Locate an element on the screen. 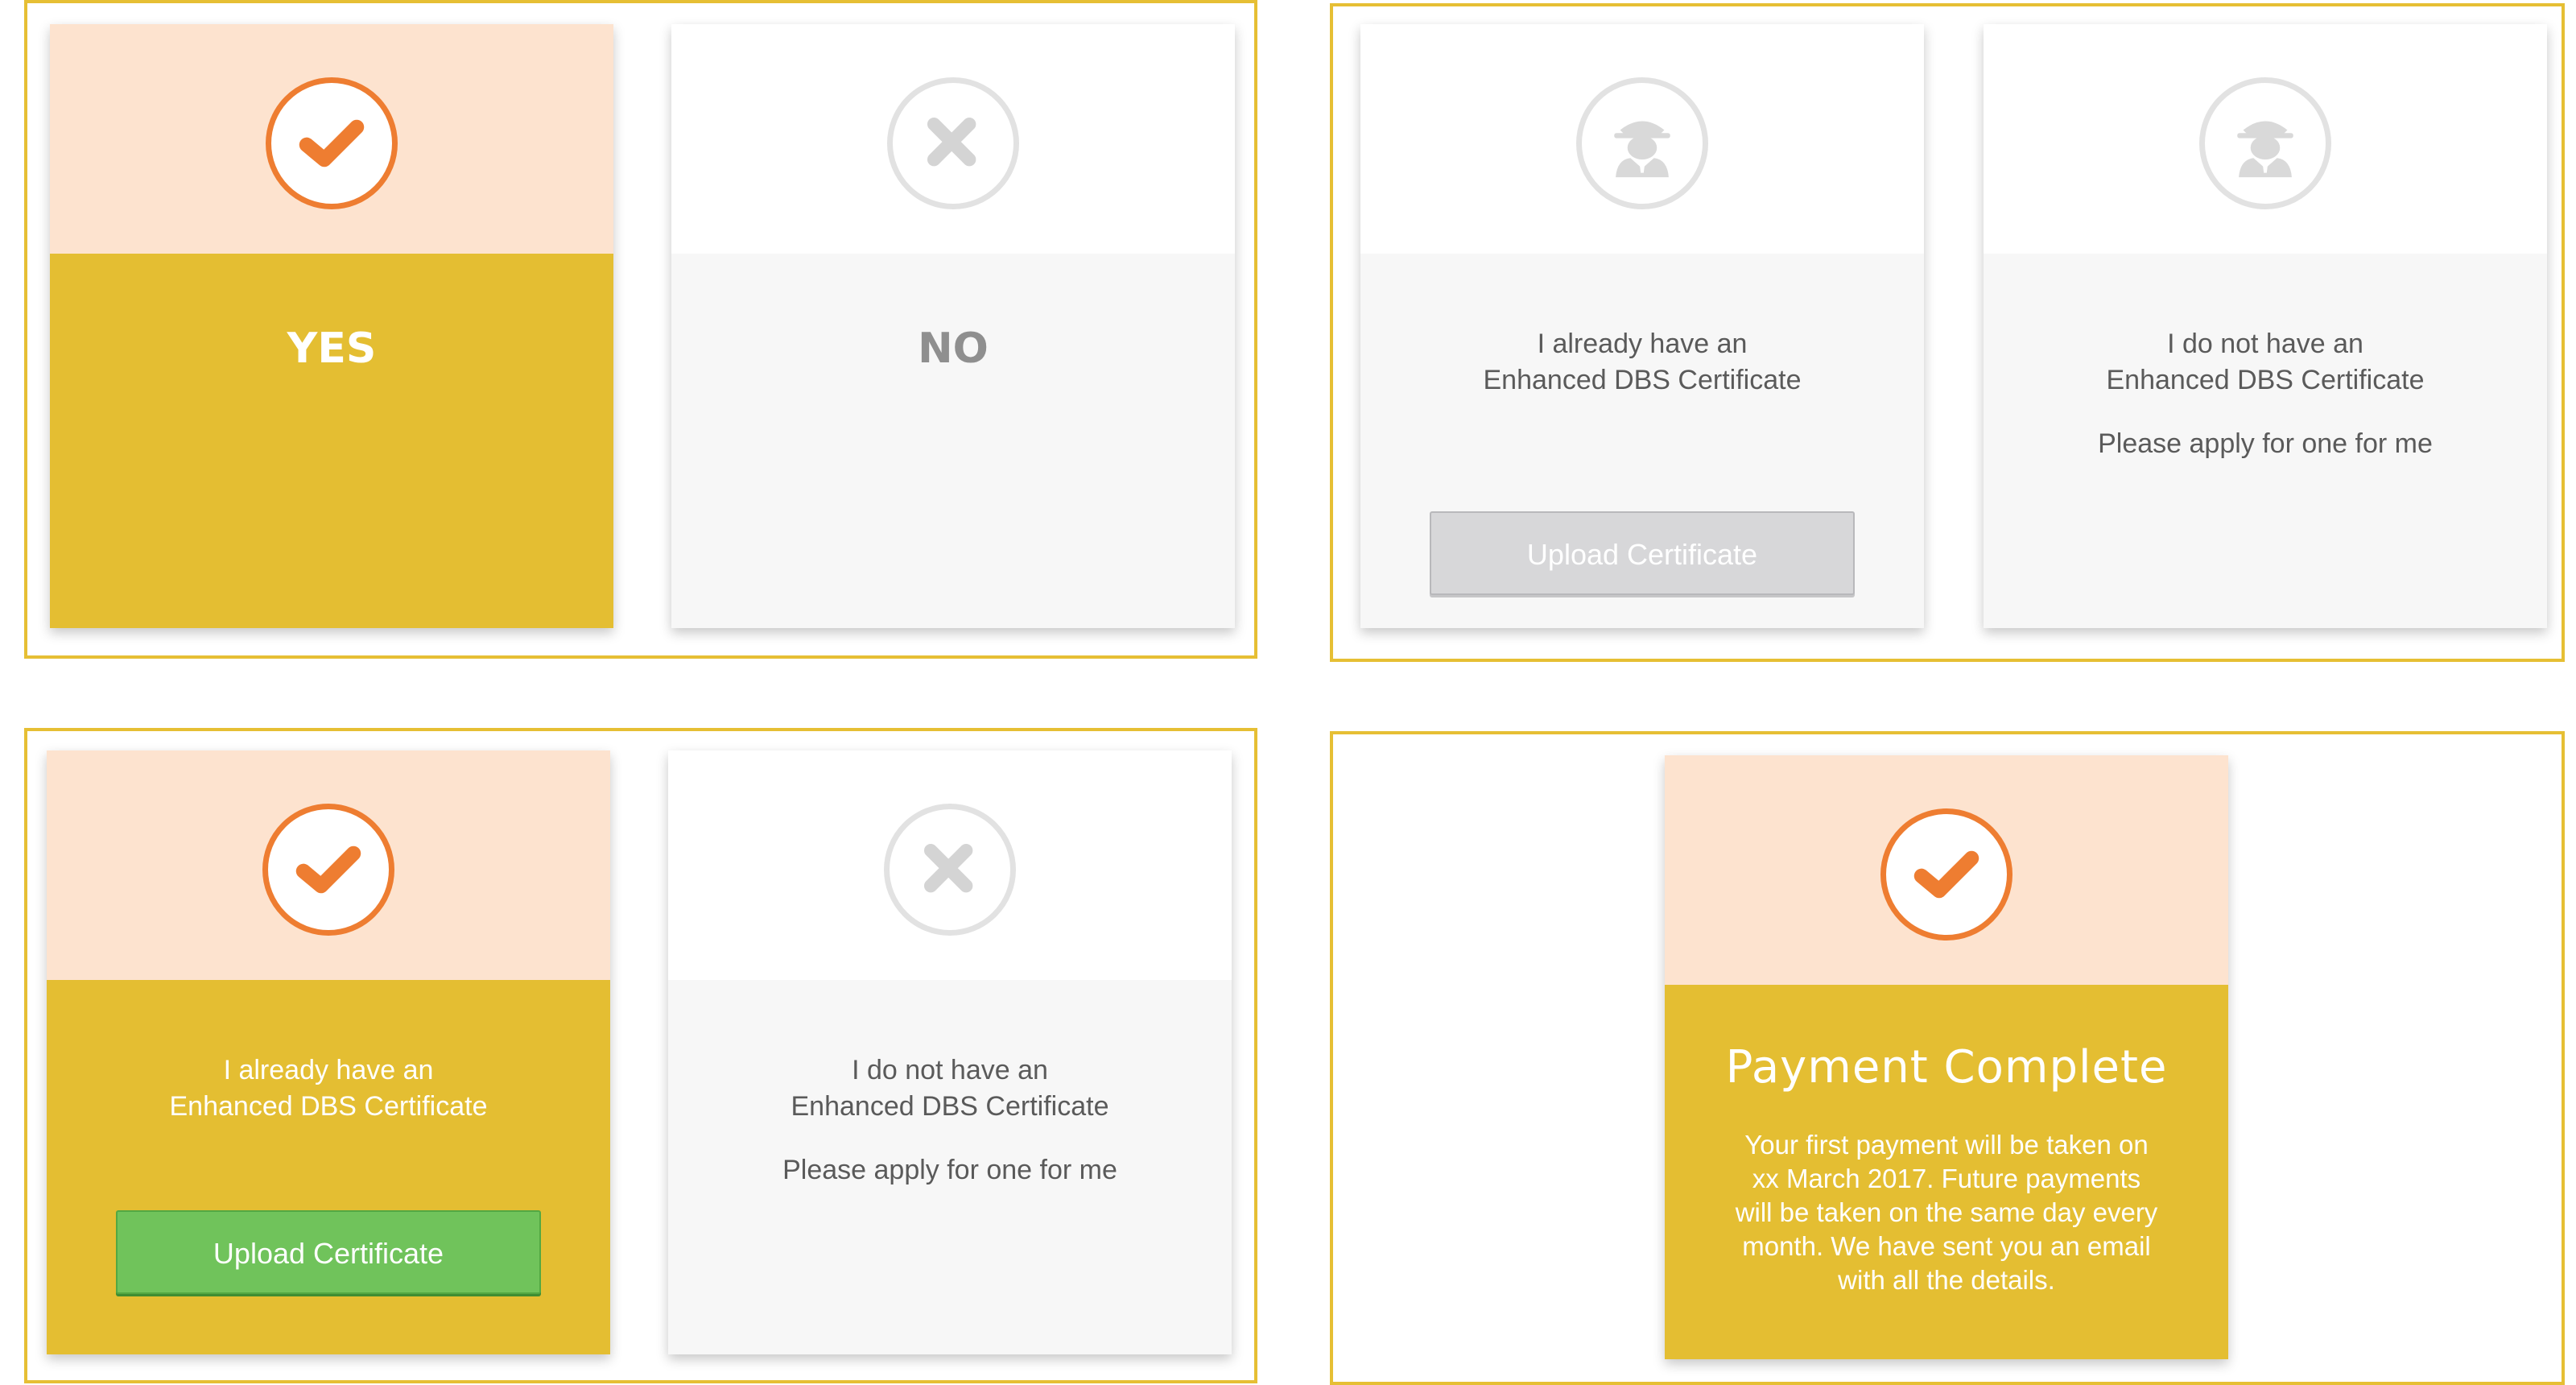 This screenshot has width=2576, height=1385. payment-desc-line: with all the details. is located at coordinates (1946, 1280).